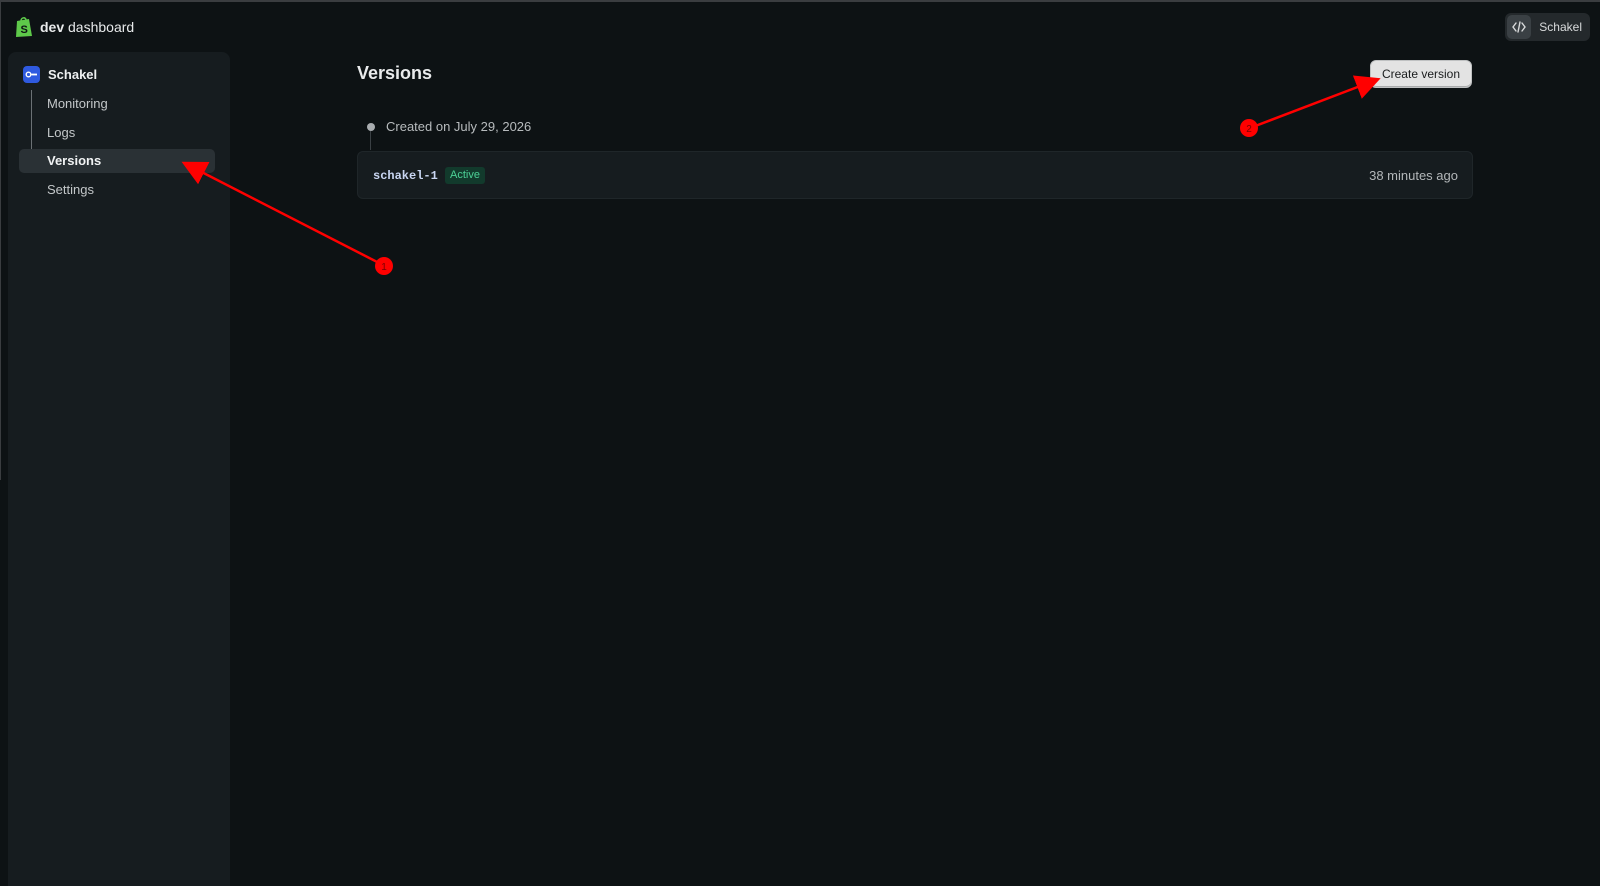 Image resolution: width=1600 pixels, height=886 pixels. Describe the element at coordinates (915, 175) in the screenshot. I see `version-row: schakel-1 Active 38 minutes ago` at that location.